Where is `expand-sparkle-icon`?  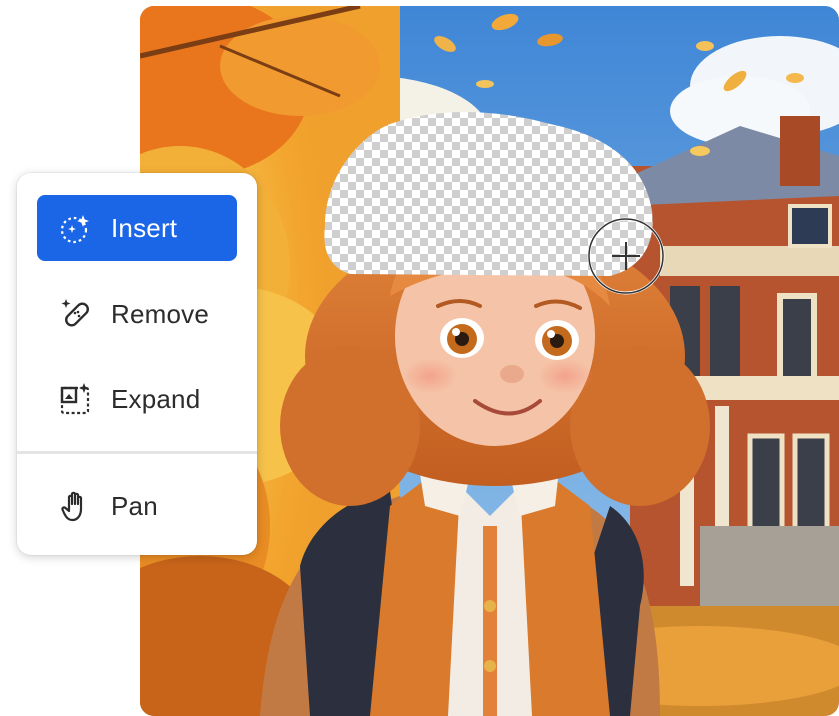
expand-sparkle-icon is located at coordinates (76, 399).